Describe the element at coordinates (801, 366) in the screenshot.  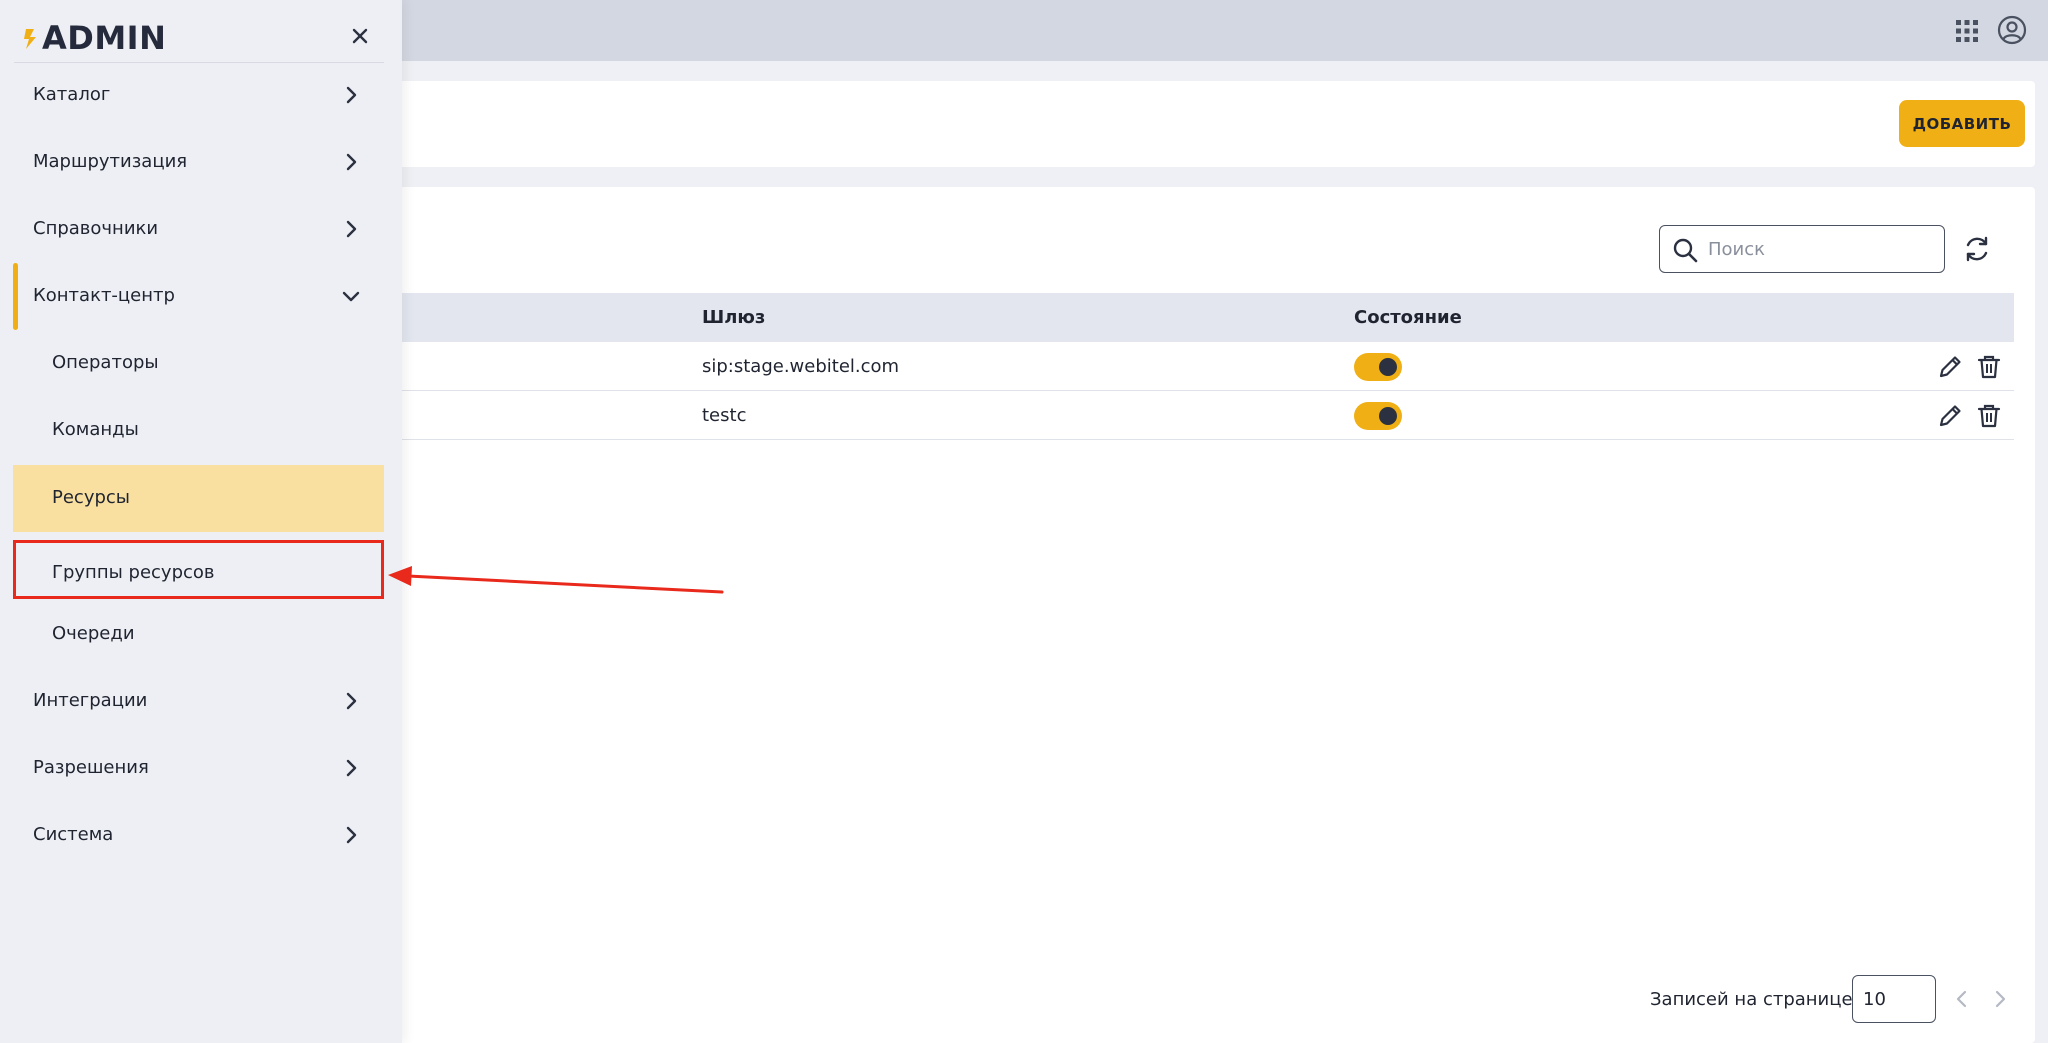
I see `gateway-cell: sip:stage.webitel.com` at that location.